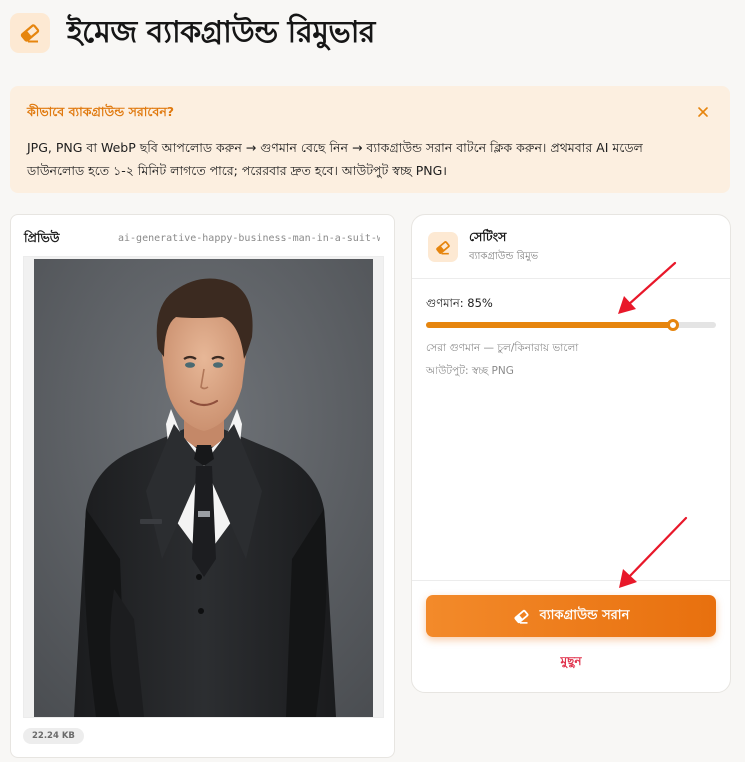 The width and height of the screenshot is (745, 762). I want to click on logo, so click(30, 33).